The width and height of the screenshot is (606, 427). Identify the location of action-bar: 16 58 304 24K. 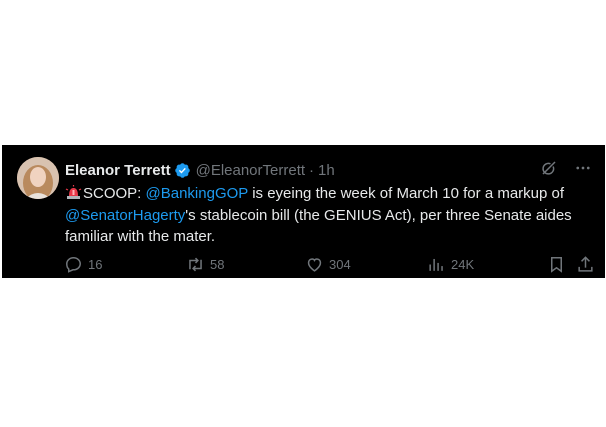
(331, 264).